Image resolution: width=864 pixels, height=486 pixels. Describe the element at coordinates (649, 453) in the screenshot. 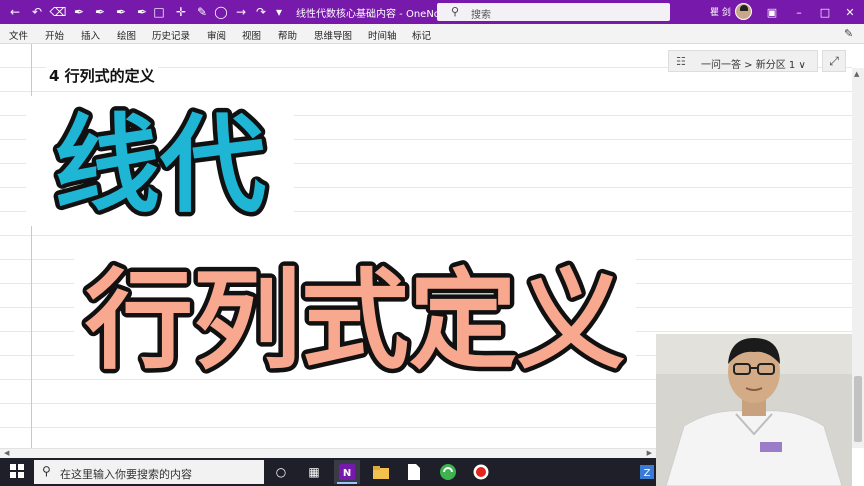

I see `scroll-right-icon: ▶` at that location.